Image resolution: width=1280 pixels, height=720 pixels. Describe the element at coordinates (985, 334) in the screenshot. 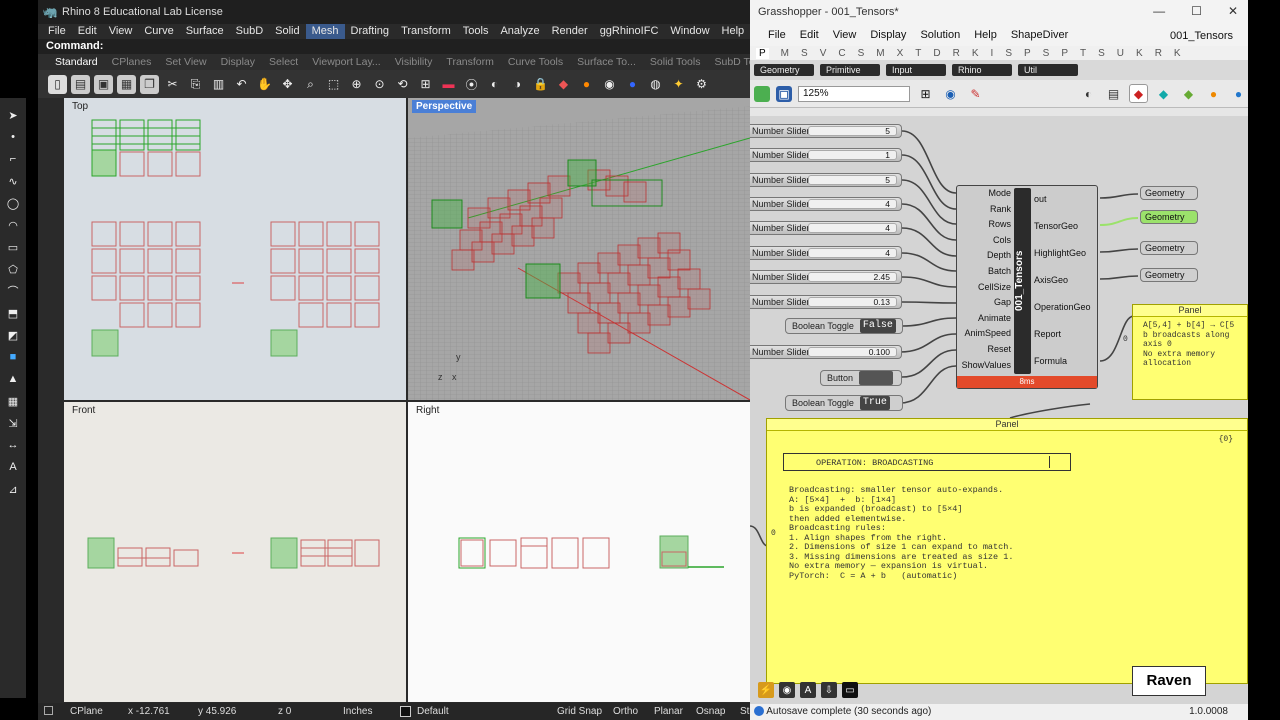

I see `input-animspeed: AnimSpeed` at that location.